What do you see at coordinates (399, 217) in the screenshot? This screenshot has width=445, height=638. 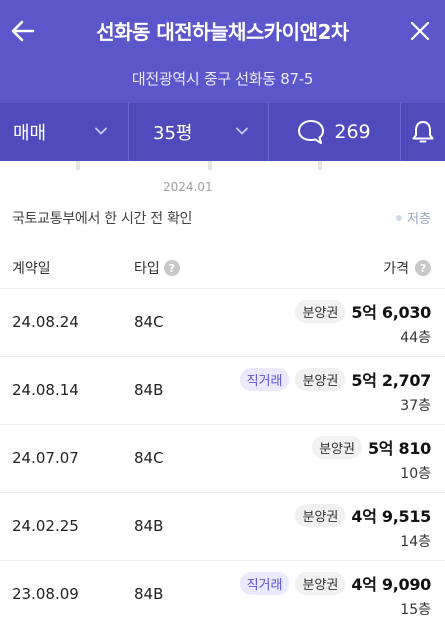 I see `legend-dot-icon` at bounding box center [399, 217].